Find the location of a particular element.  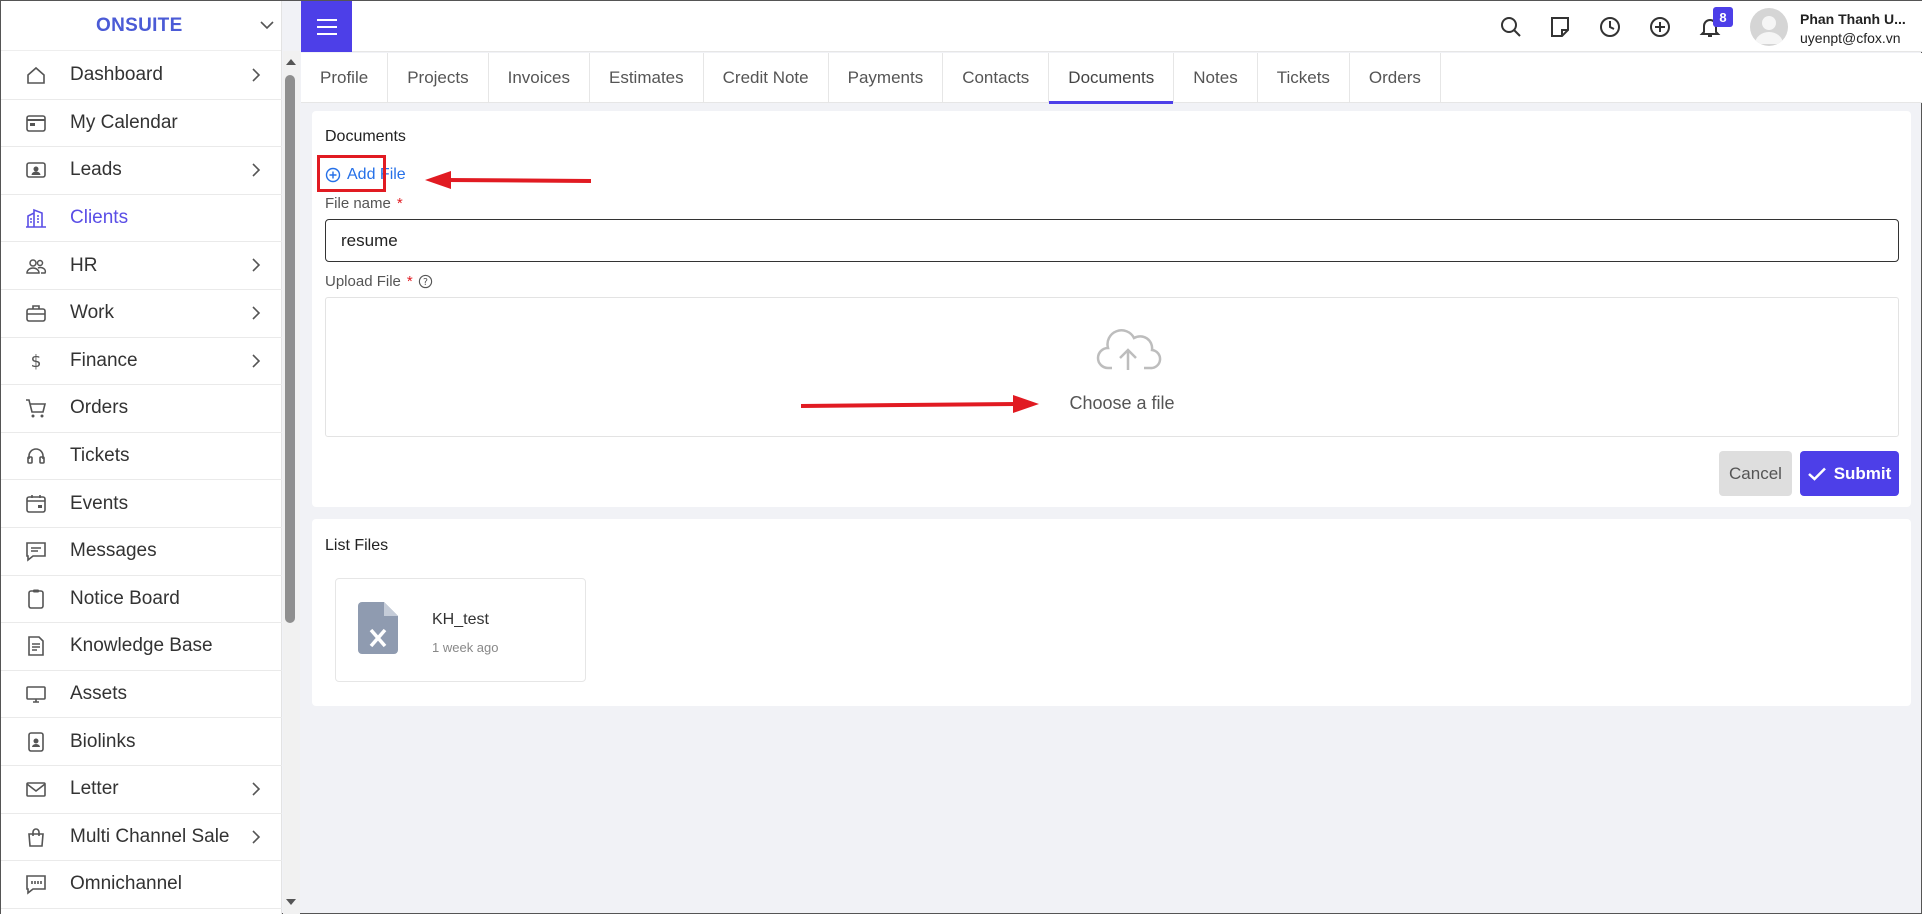

sidebar-item-label: Events is located at coordinates (99, 503).